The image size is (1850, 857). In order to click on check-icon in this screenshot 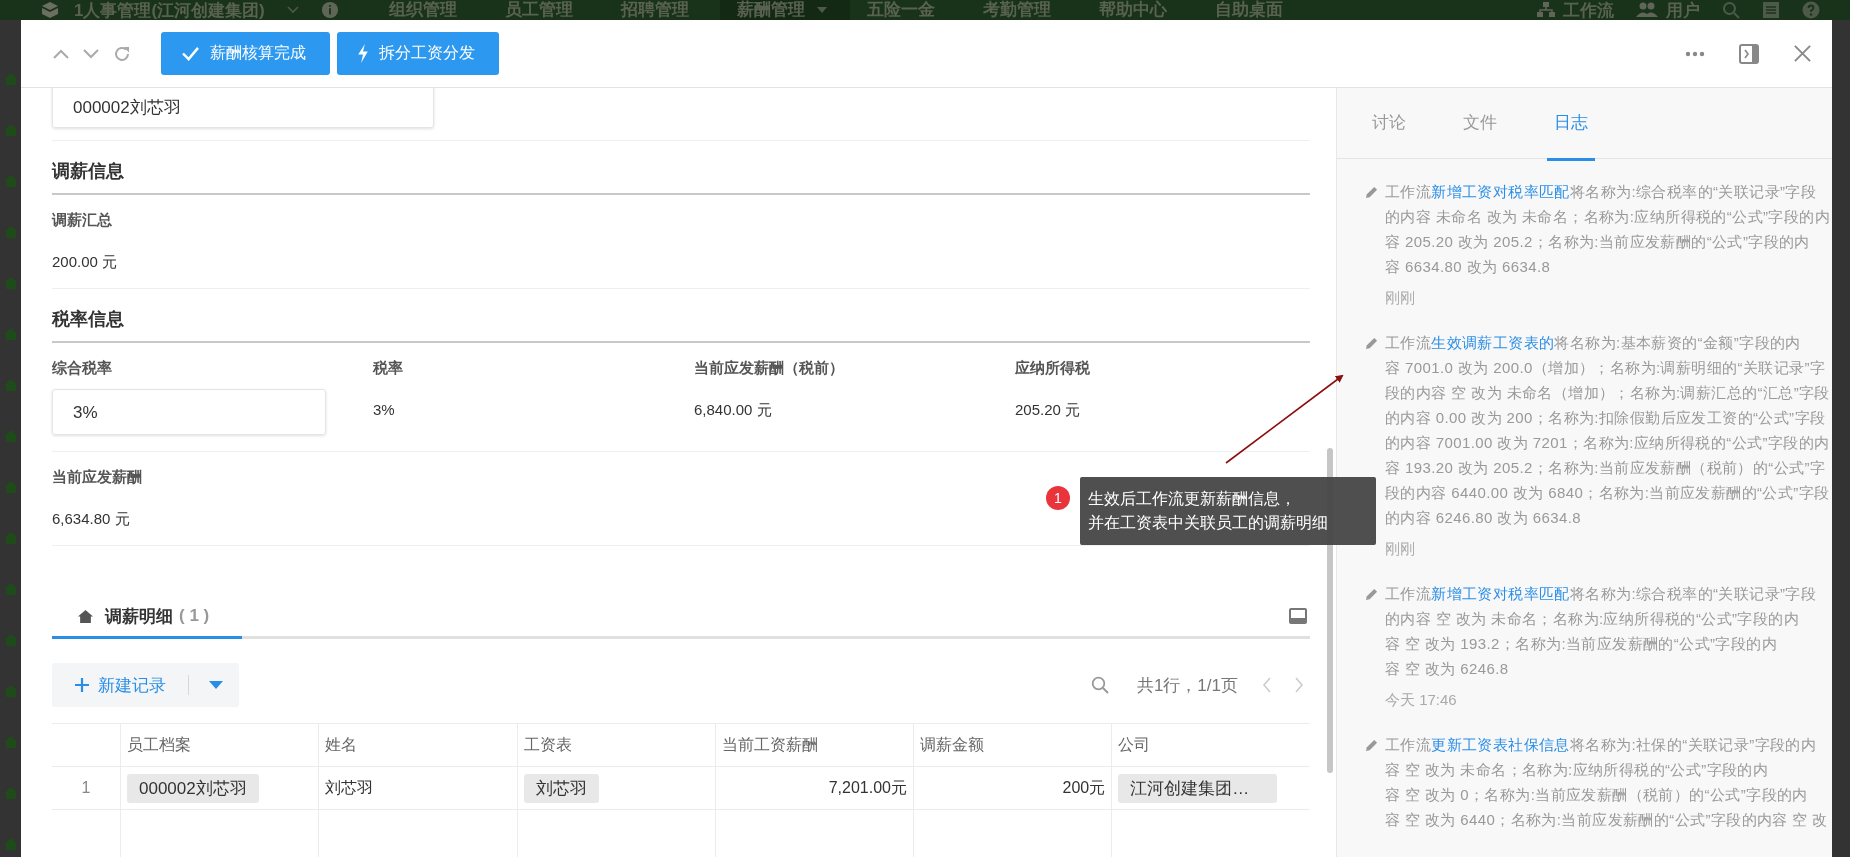, I will do `click(190, 53)`.